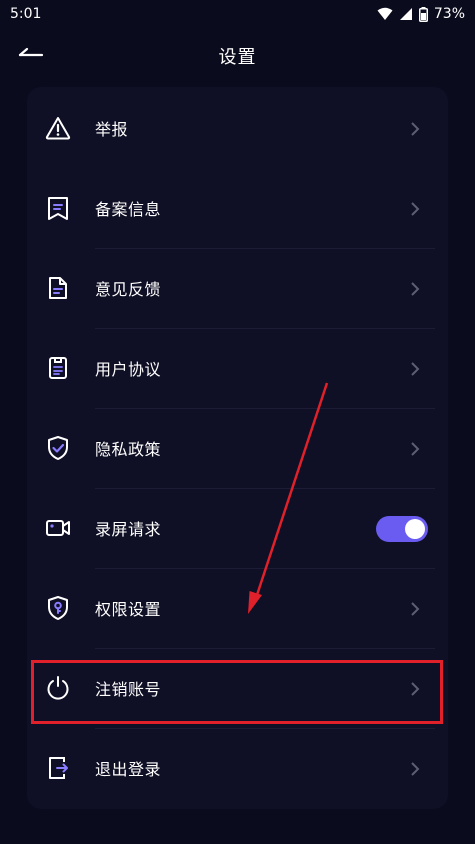  I want to click on logout-icon, so click(58, 768).